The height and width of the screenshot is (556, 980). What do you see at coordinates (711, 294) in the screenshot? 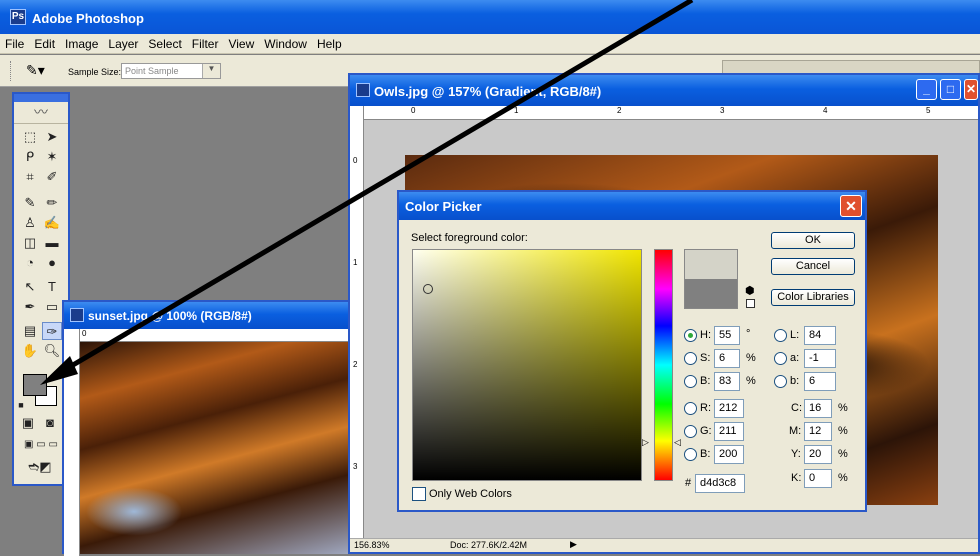
I see `current-color-swatch` at bounding box center [711, 294].